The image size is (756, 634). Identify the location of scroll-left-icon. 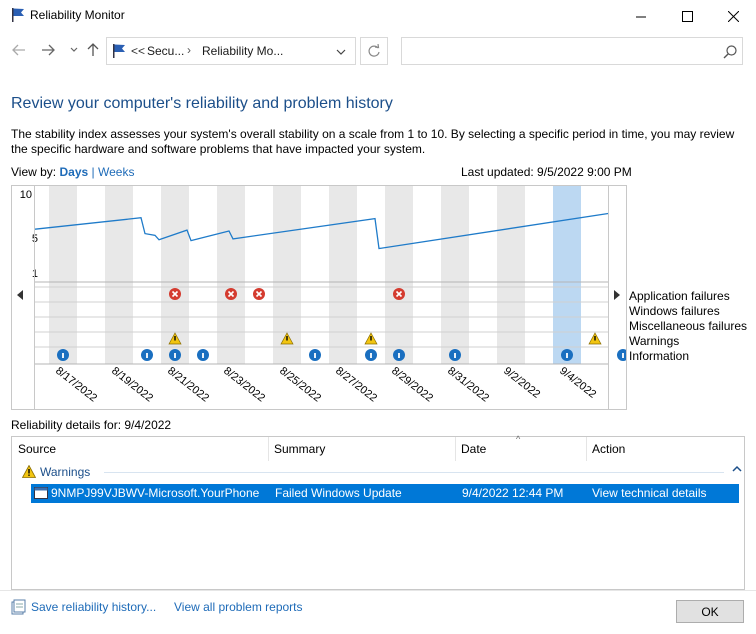
(21, 295).